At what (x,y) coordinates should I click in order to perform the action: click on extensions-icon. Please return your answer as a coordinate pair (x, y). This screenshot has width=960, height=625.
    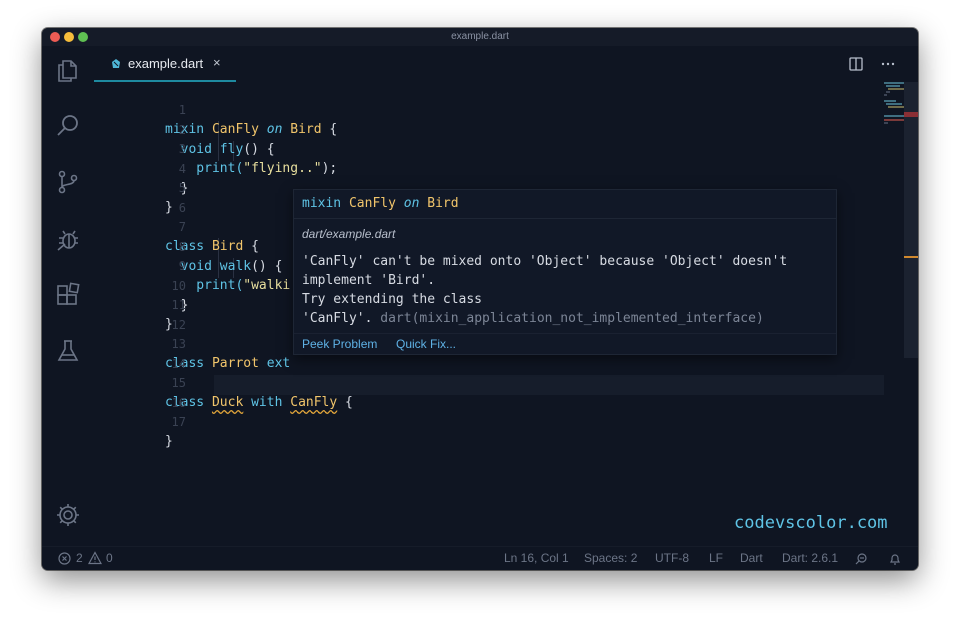
    Looking at the image, I should click on (68, 295).